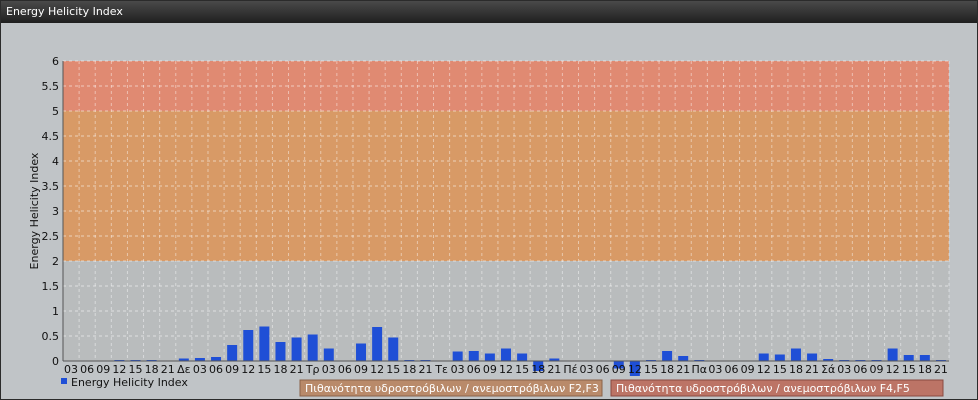  What do you see at coordinates (51, 211) in the screenshot?
I see `y-tick-labels: 0 0.5 1 1.5 2 2.5 3 3.5 4 4.5 5 5.5 6` at bounding box center [51, 211].